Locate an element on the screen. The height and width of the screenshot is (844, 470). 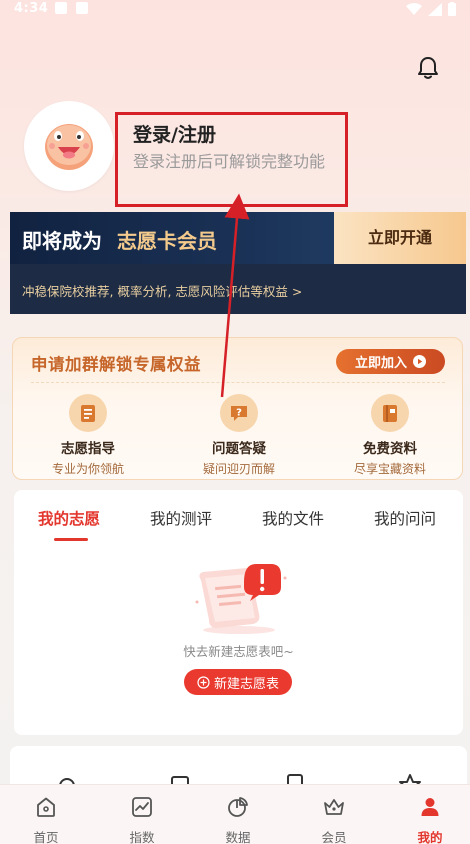
crown-icon is located at coordinates (334, 807).